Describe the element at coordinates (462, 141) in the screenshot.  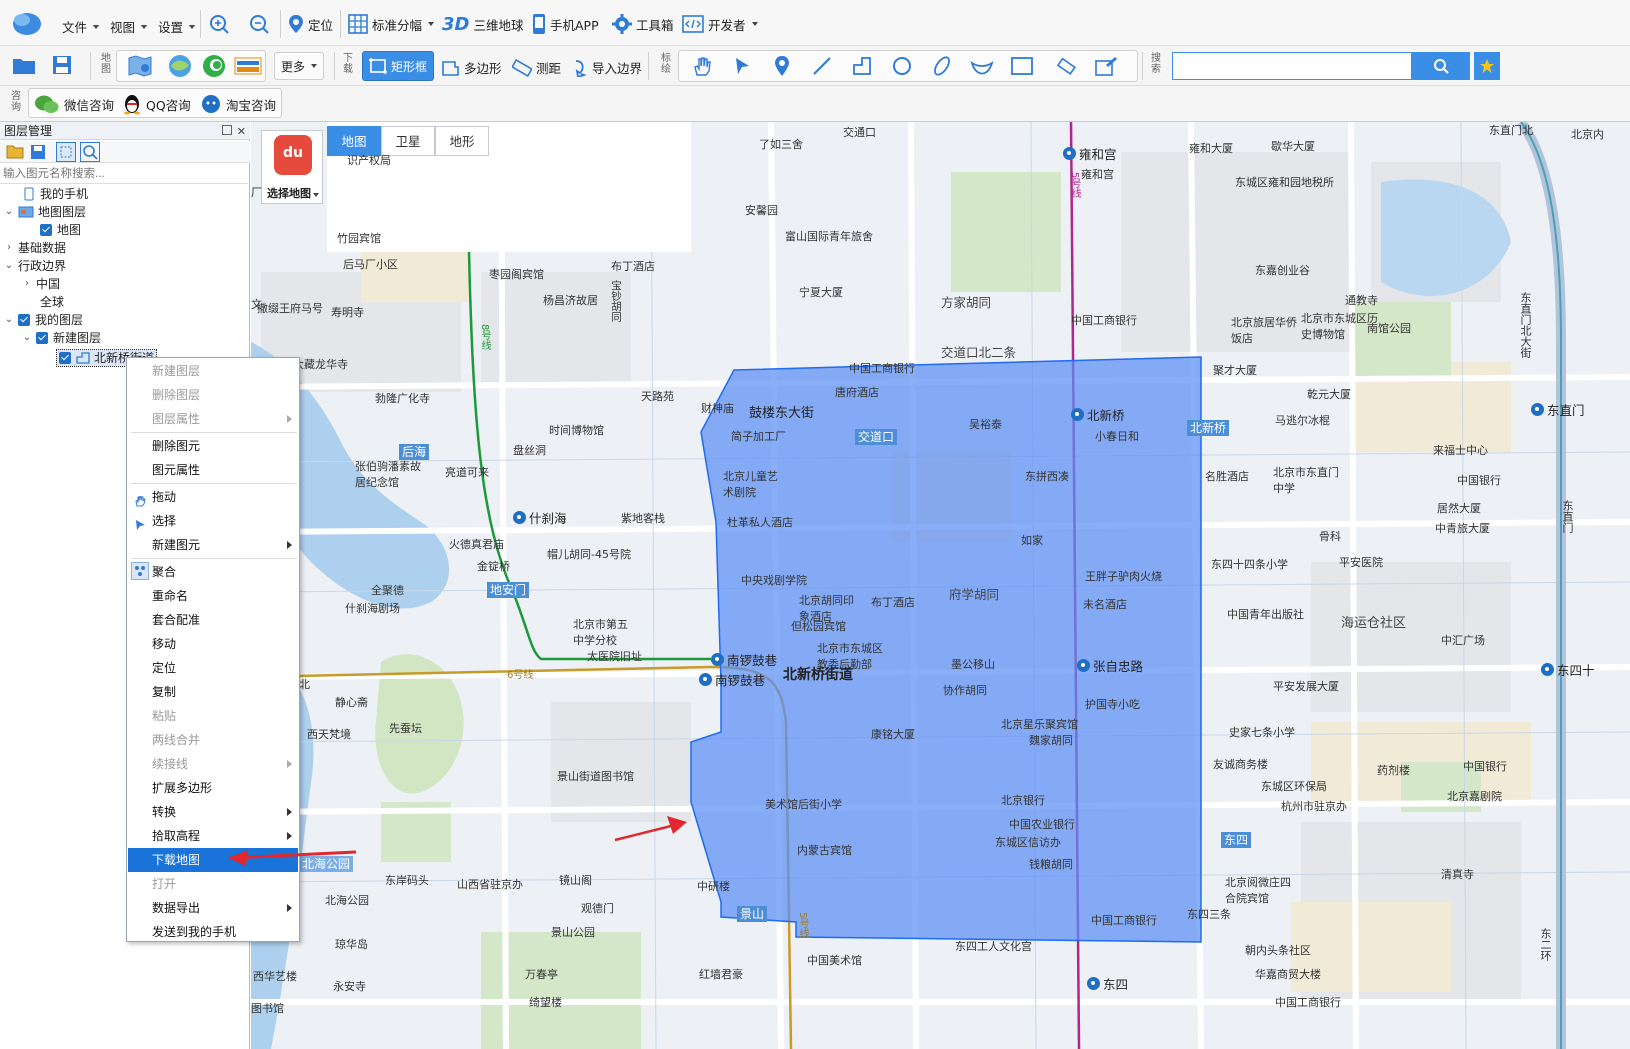
I see `map-type-terrain: 地形` at that location.